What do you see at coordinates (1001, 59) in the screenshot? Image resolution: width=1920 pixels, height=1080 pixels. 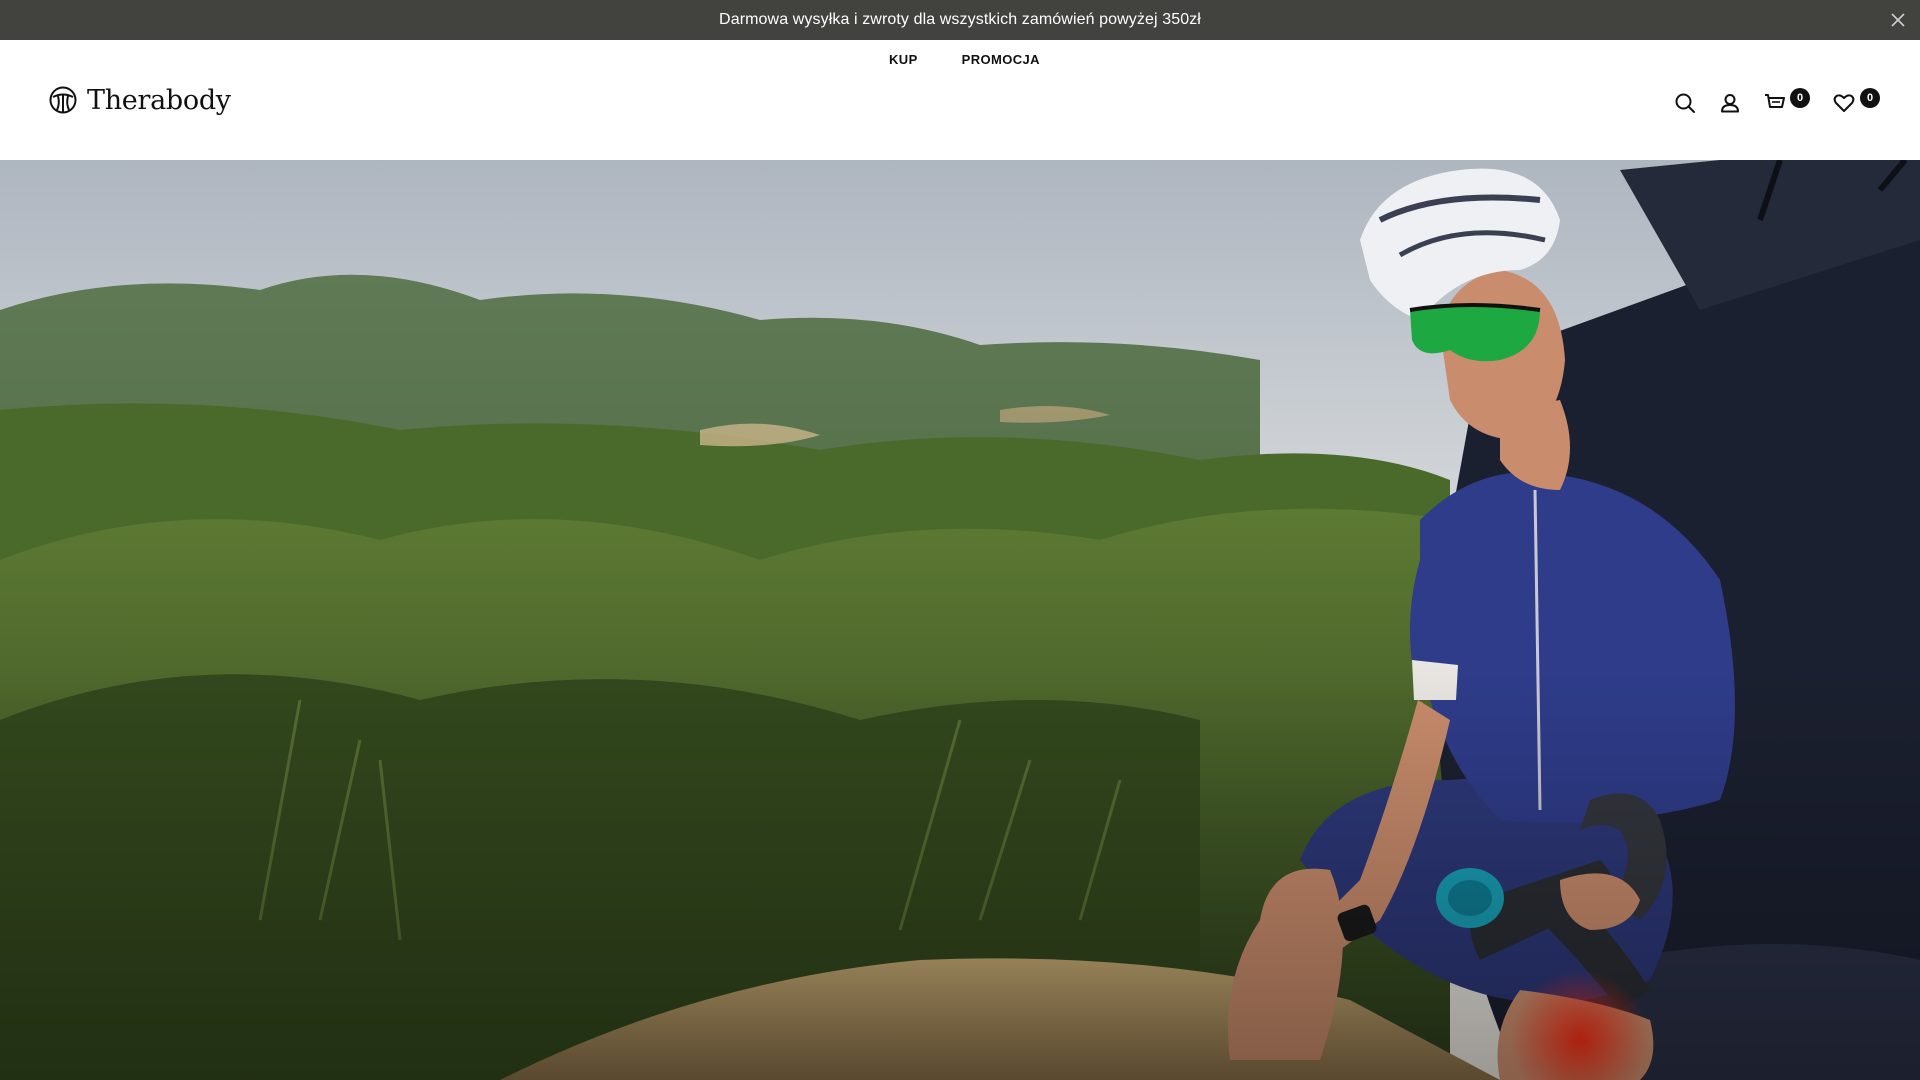 I see `nav-item-promocja: PROMOCJA` at bounding box center [1001, 59].